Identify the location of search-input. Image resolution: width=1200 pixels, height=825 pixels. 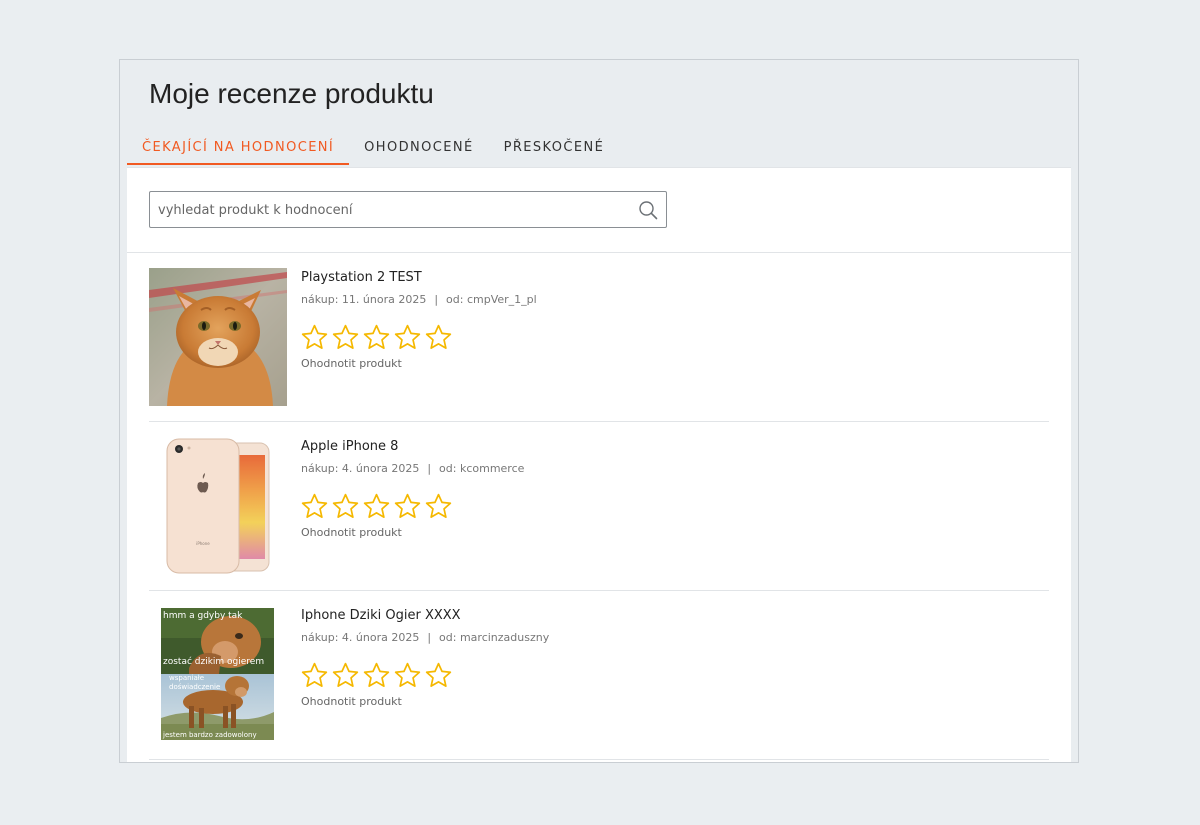
(393, 210).